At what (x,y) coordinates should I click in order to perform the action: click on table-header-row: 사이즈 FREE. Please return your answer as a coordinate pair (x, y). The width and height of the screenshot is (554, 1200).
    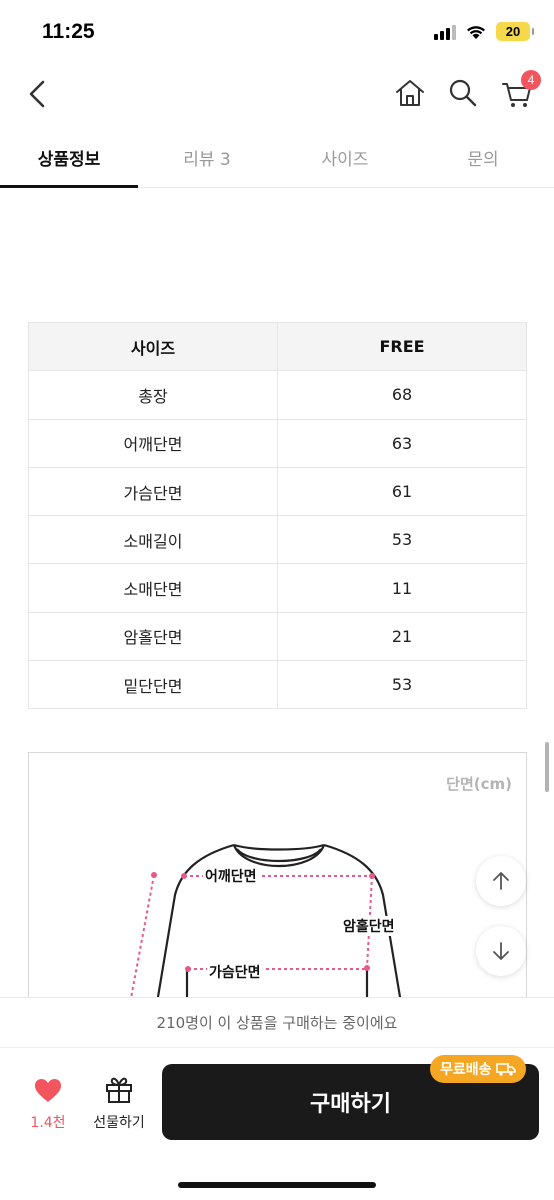
    Looking at the image, I should click on (277, 346).